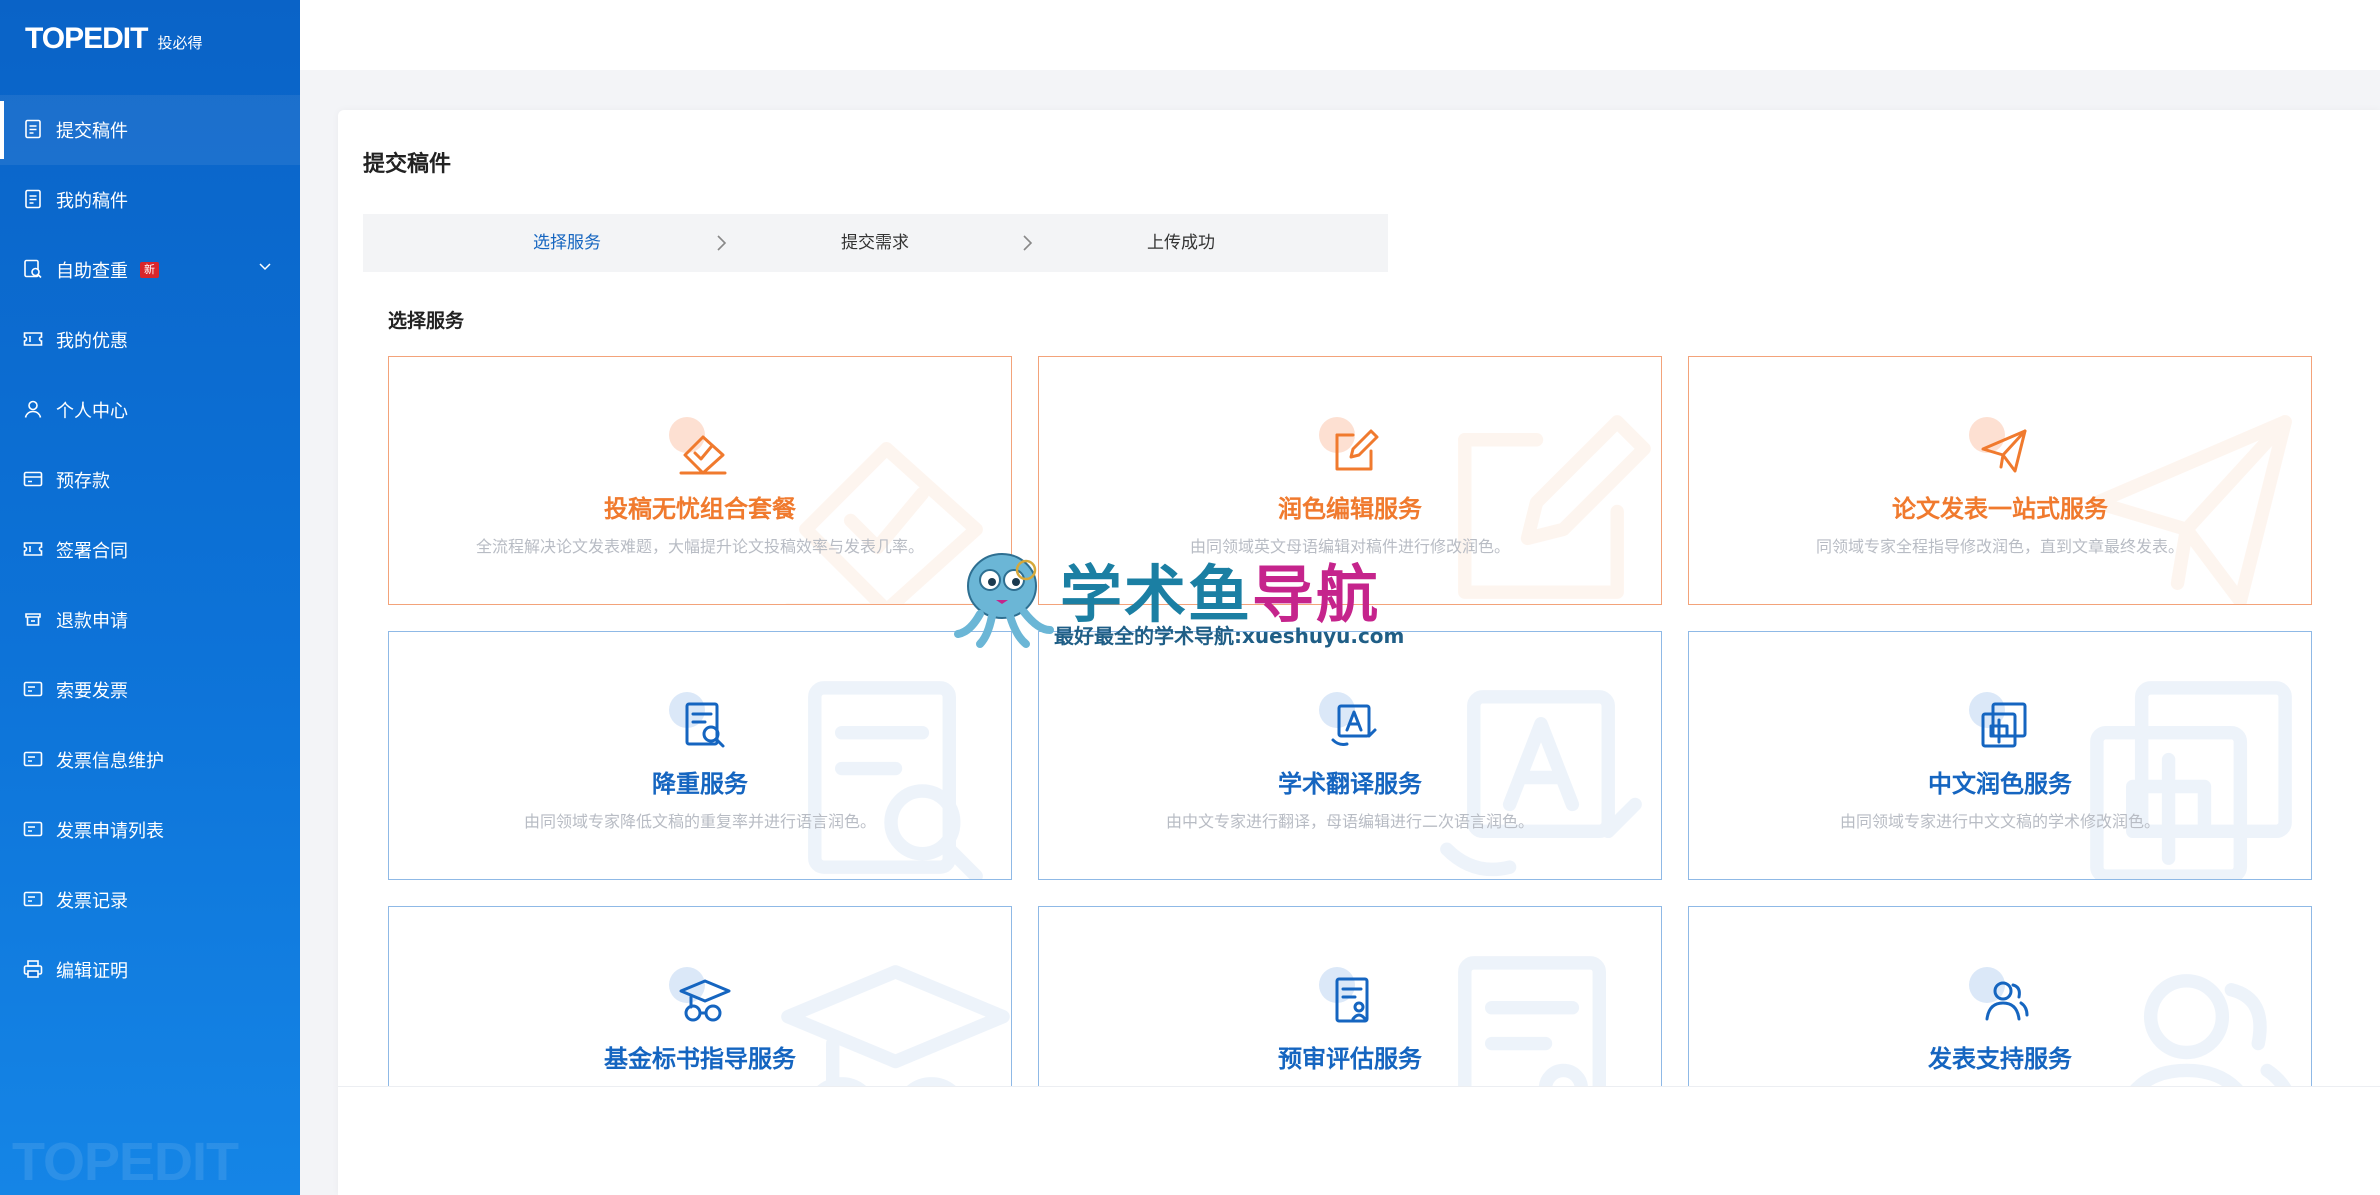 The width and height of the screenshot is (2380, 1195). I want to click on service-card: 预审评估服务由同领域专家对稿件进行预审评估。, so click(1350, 996).